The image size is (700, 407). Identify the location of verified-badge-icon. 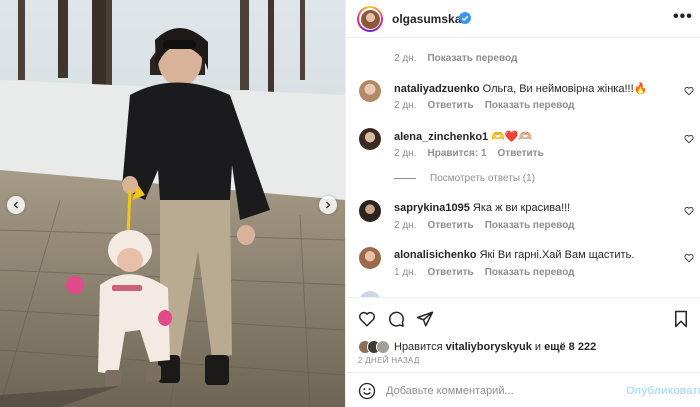
(465, 18).